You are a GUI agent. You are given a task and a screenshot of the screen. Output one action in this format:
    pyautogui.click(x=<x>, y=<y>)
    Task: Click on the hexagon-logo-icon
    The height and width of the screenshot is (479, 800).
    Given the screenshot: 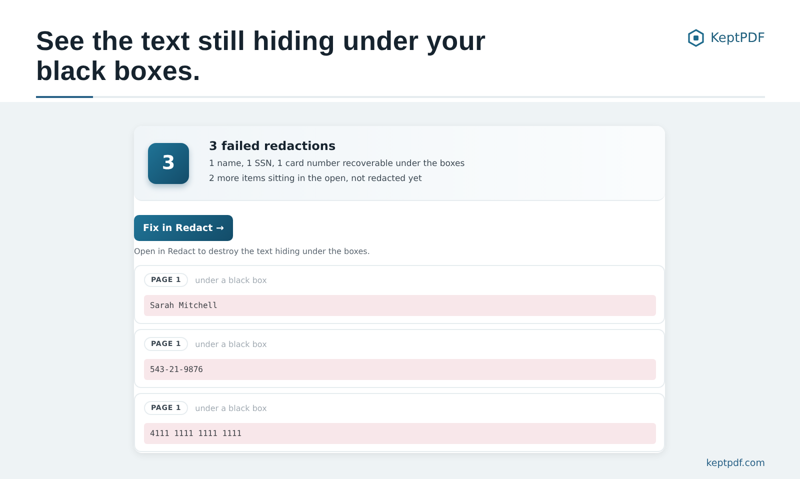 What is the action you would take?
    pyautogui.click(x=696, y=38)
    